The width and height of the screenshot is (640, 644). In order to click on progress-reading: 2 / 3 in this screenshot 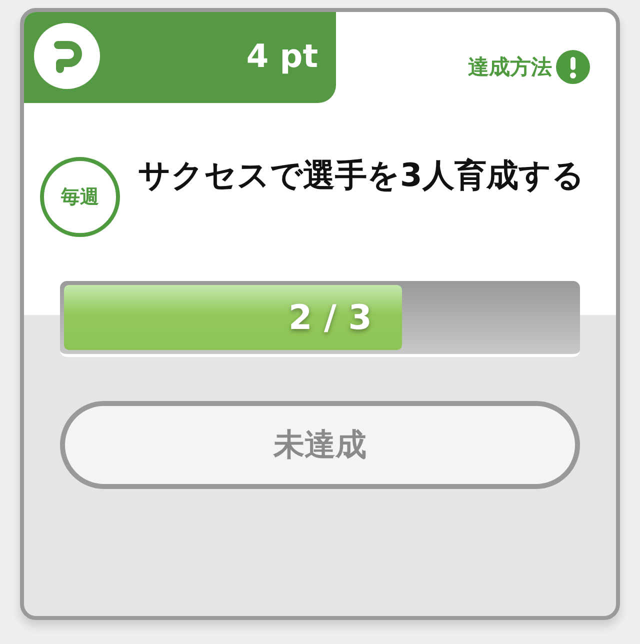, I will do `click(330, 318)`.